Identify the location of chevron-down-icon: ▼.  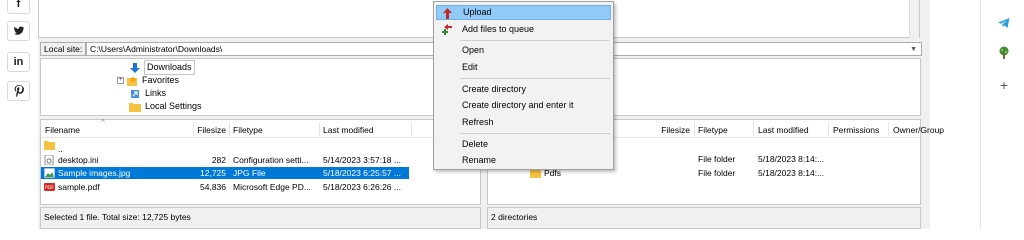
(913, 50).